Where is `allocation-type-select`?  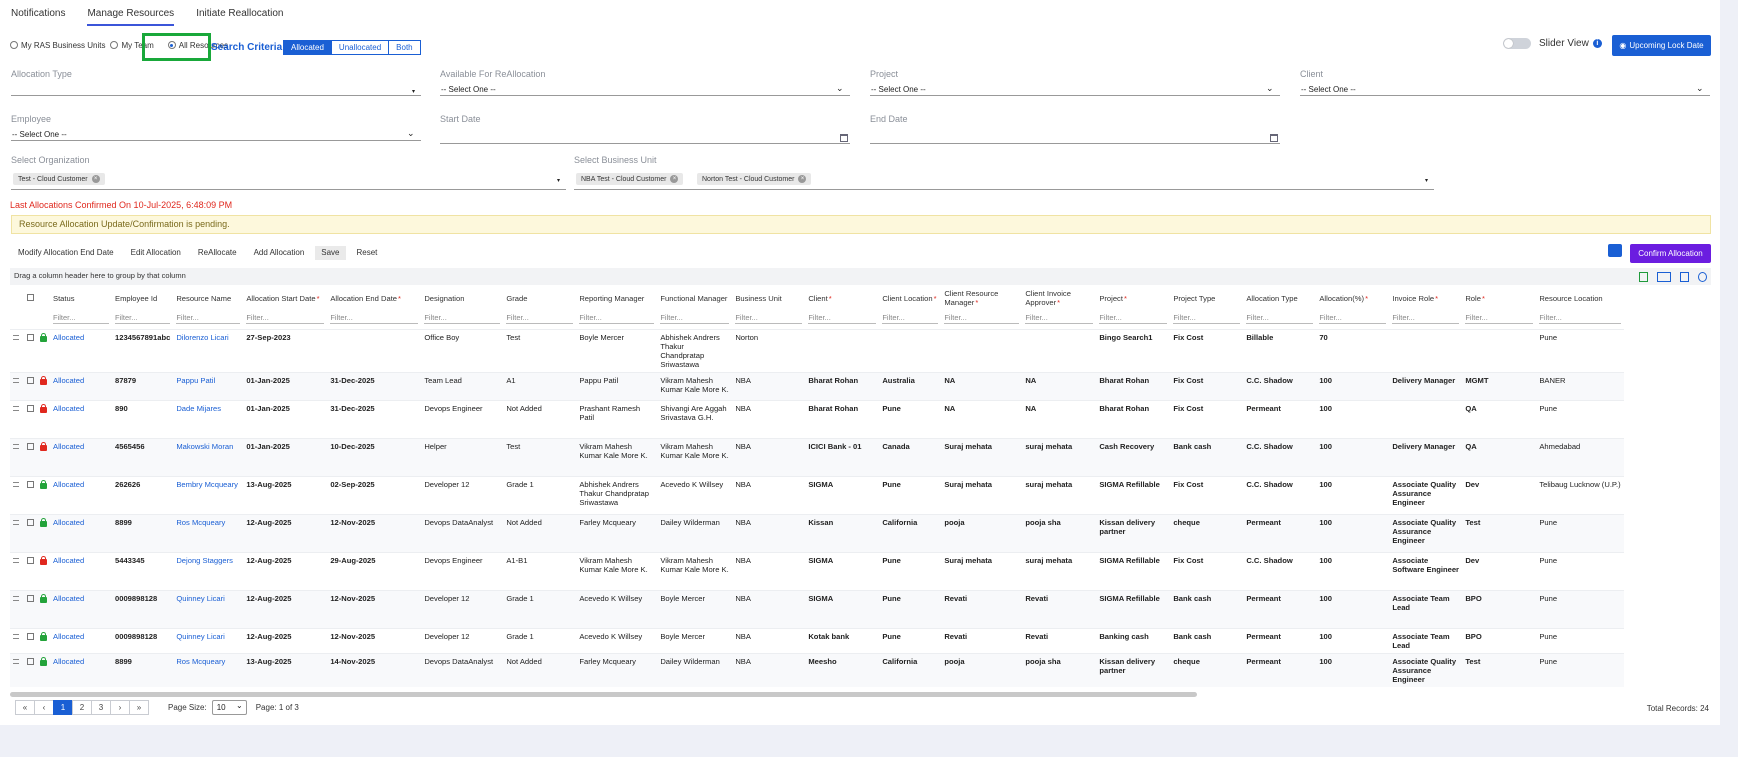
allocation-type-select is located at coordinates (216, 95).